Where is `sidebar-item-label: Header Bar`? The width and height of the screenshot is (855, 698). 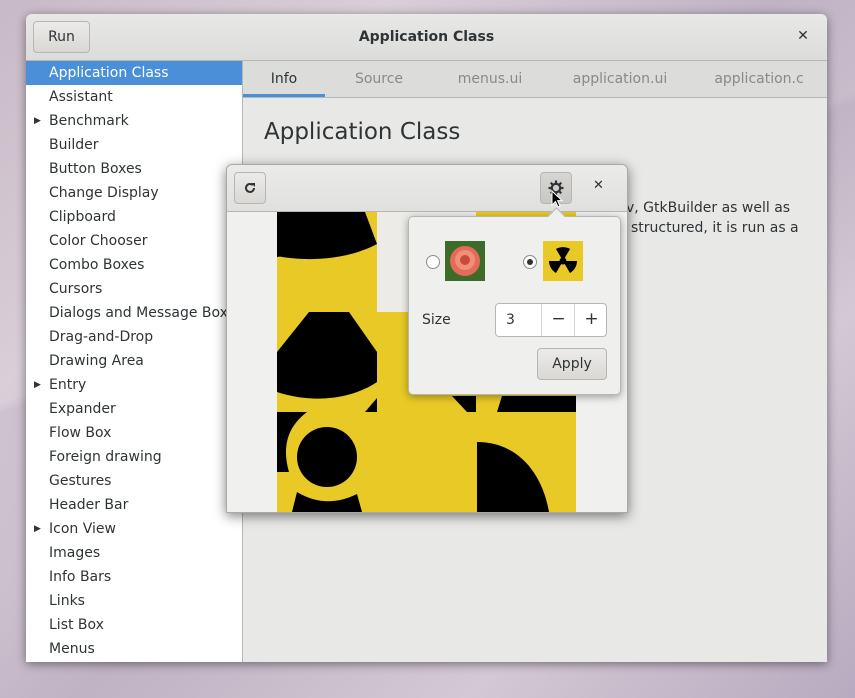
sidebar-item-label: Header Bar is located at coordinates (89, 505).